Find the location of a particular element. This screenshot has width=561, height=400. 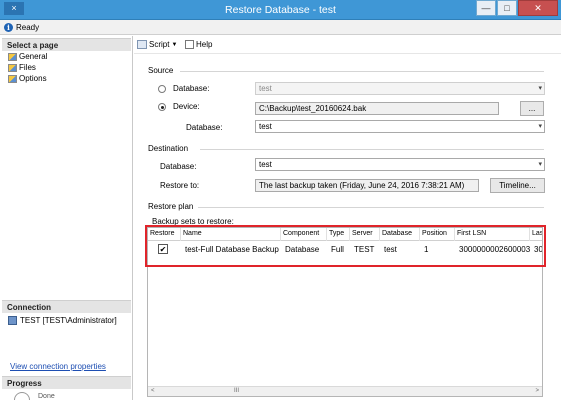

source-database-label: Database: is located at coordinates (204, 127).